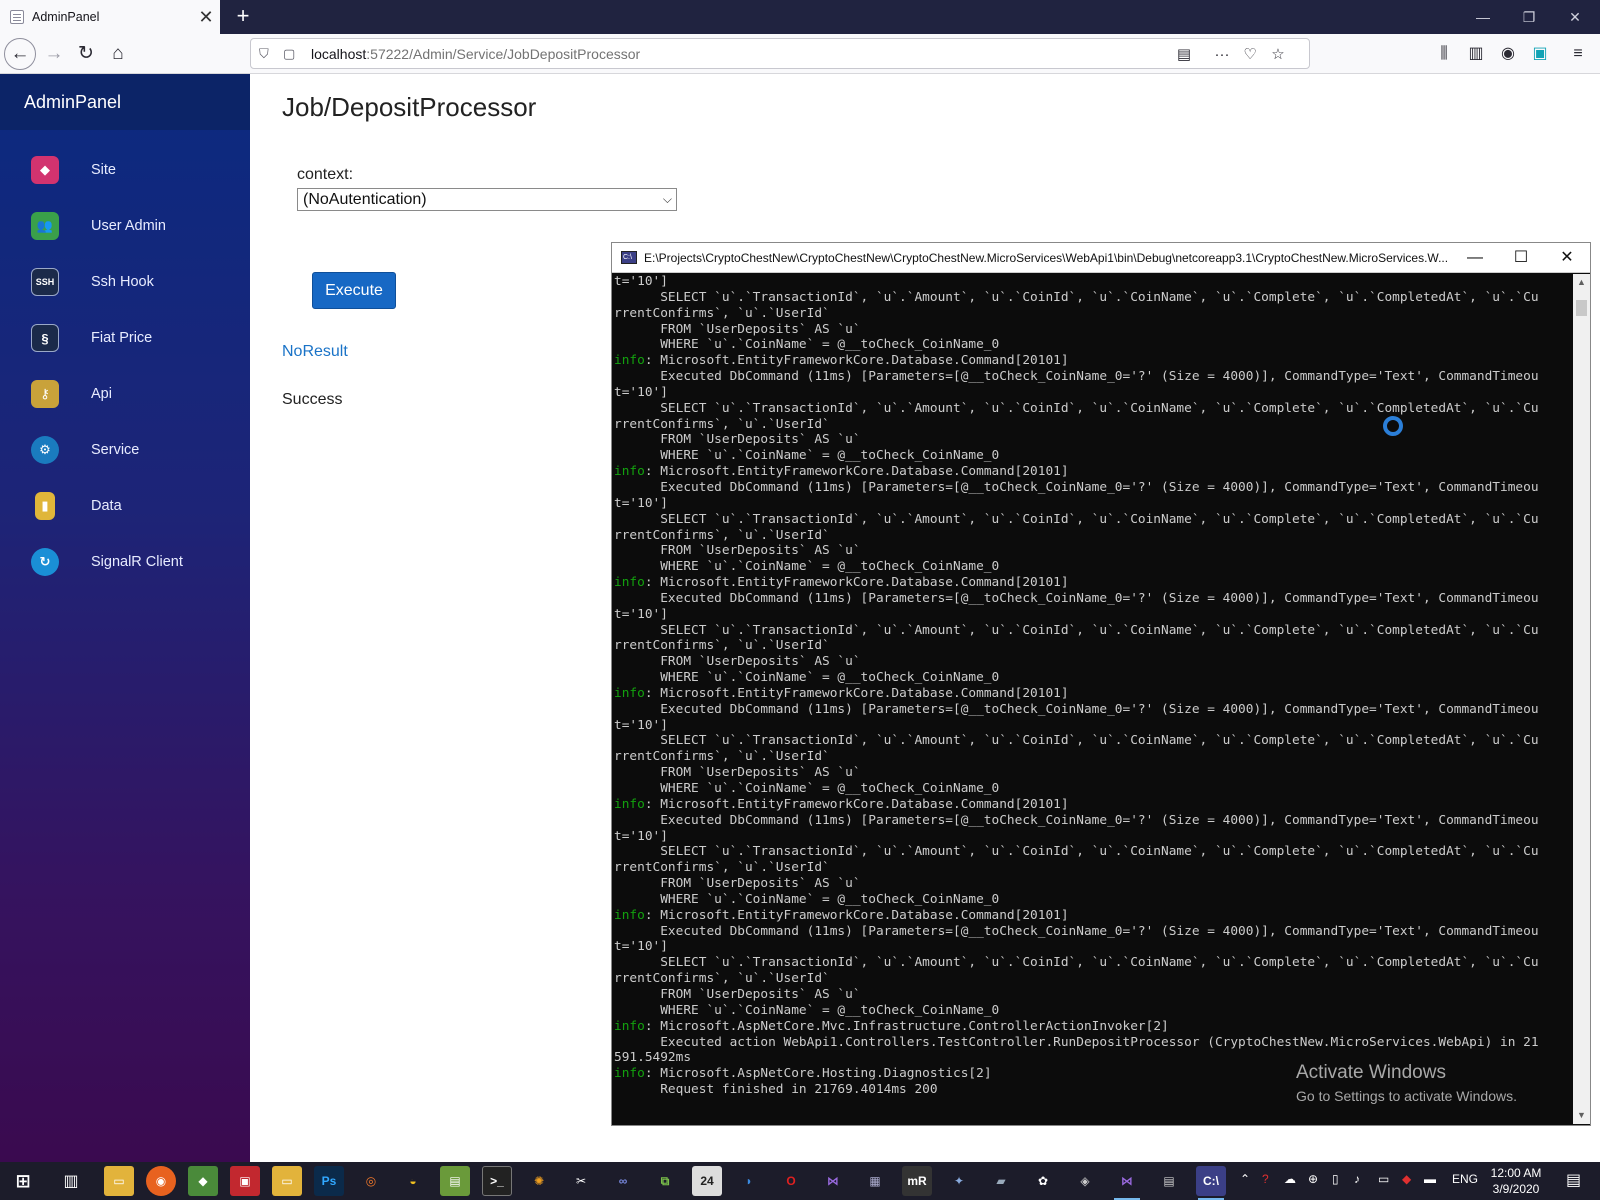  Describe the element at coordinates (54, 54) in the screenshot. I see `forward-button: →` at that location.